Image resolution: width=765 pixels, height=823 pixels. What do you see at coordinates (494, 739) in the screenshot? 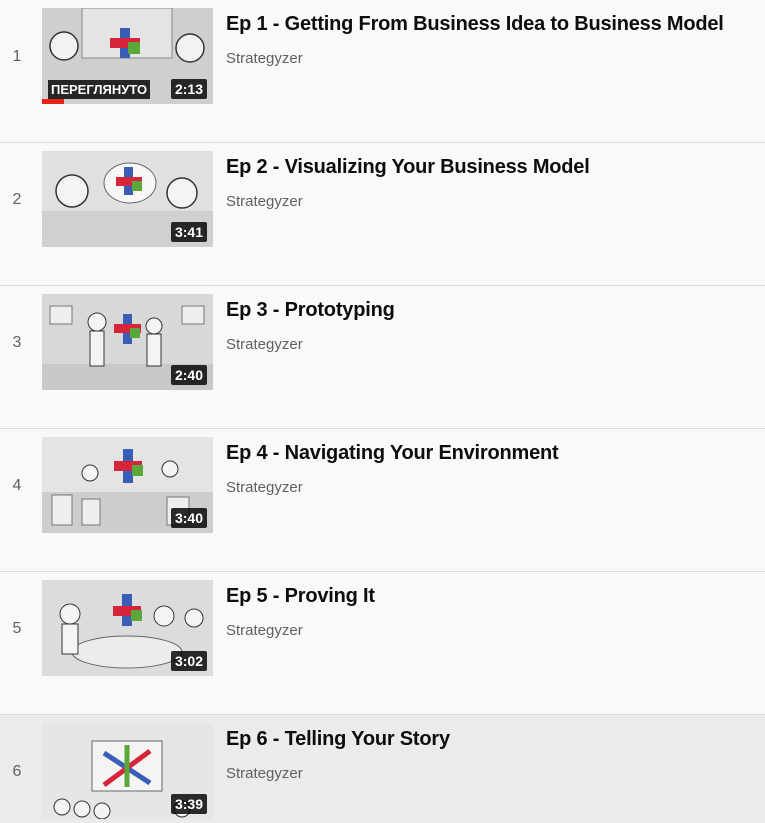
I see `video-title: Ep 6 - Telling Your Story` at bounding box center [494, 739].